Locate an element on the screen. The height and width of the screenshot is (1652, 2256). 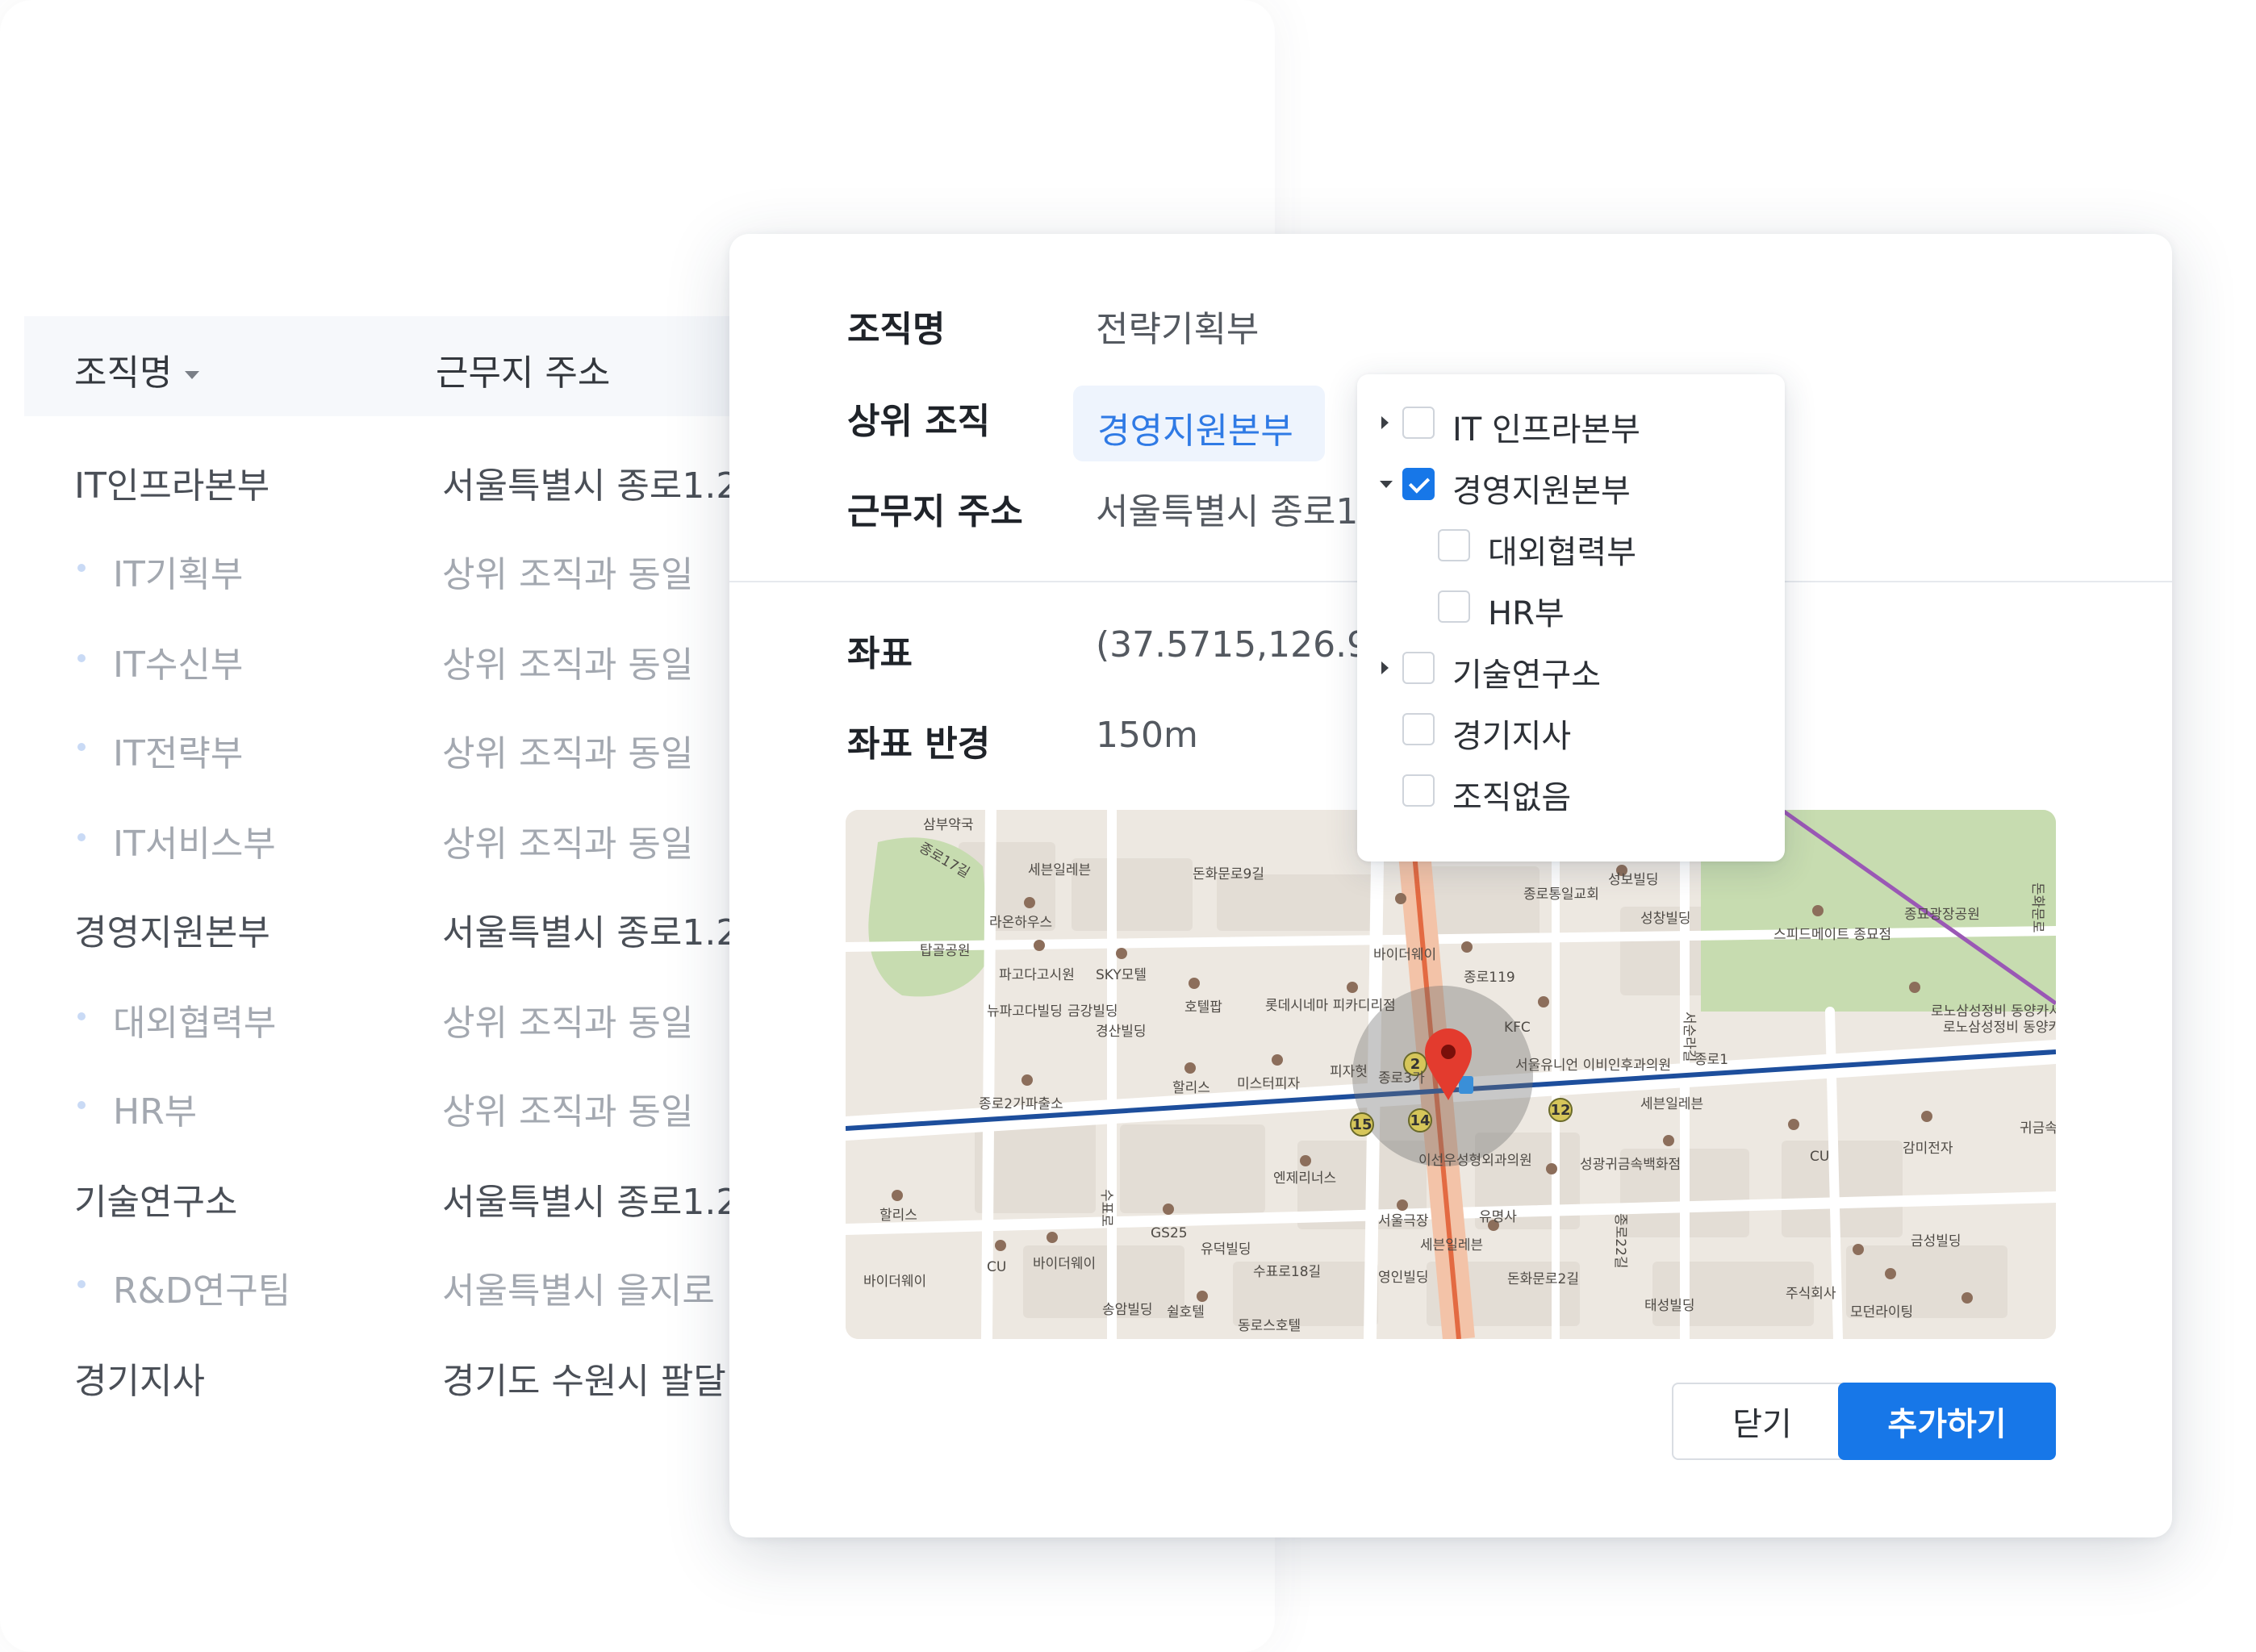
org-name-value: 전략기획부 is located at coordinates (1177, 326).